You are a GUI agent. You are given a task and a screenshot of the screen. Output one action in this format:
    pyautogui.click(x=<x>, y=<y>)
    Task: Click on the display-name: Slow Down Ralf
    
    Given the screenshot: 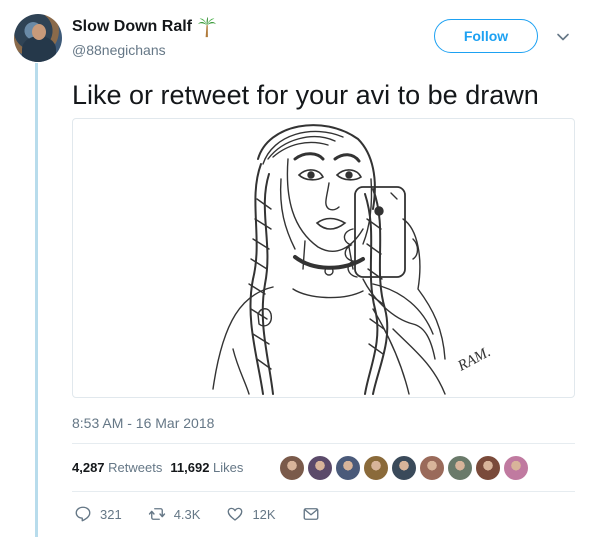 What is the action you would take?
    pyautogui.click(x=132, y=27)
    